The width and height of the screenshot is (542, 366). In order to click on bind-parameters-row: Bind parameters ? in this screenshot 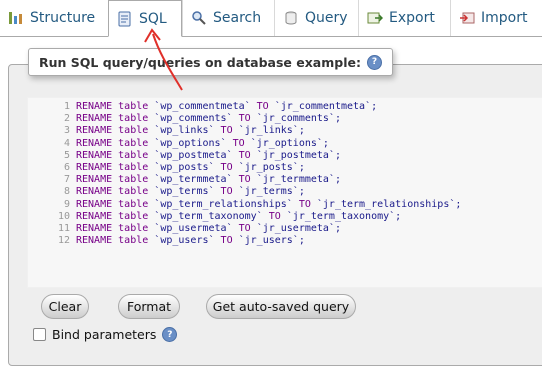, I will do `click(105, 334)`.